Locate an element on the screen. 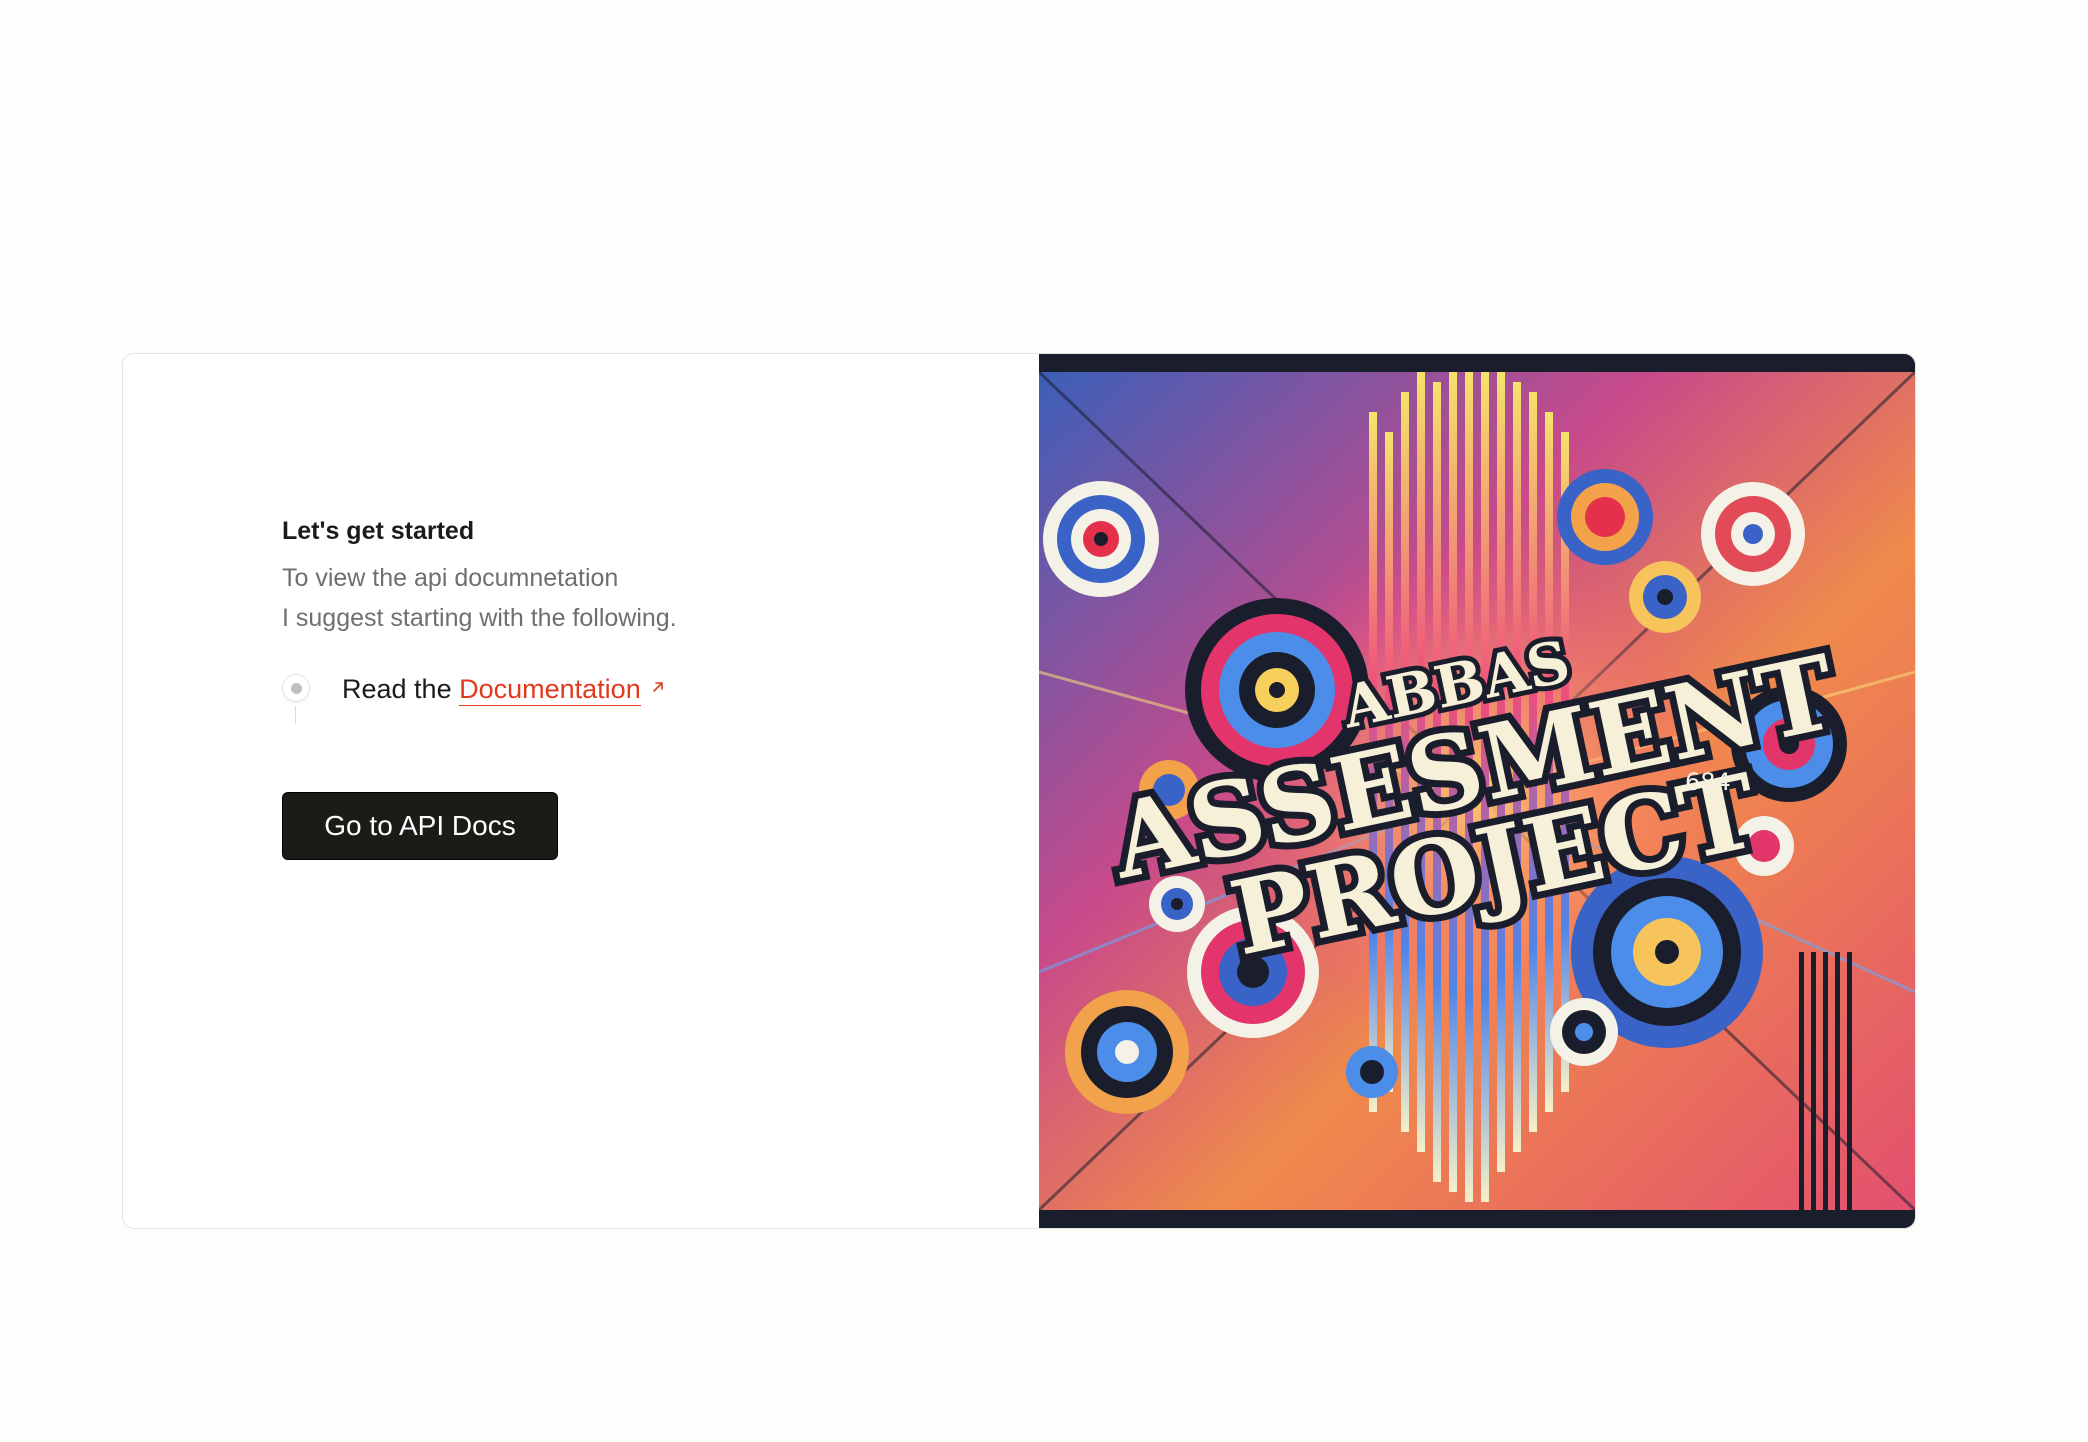  step-prefix: Read the is located at coordinates (397, 689).